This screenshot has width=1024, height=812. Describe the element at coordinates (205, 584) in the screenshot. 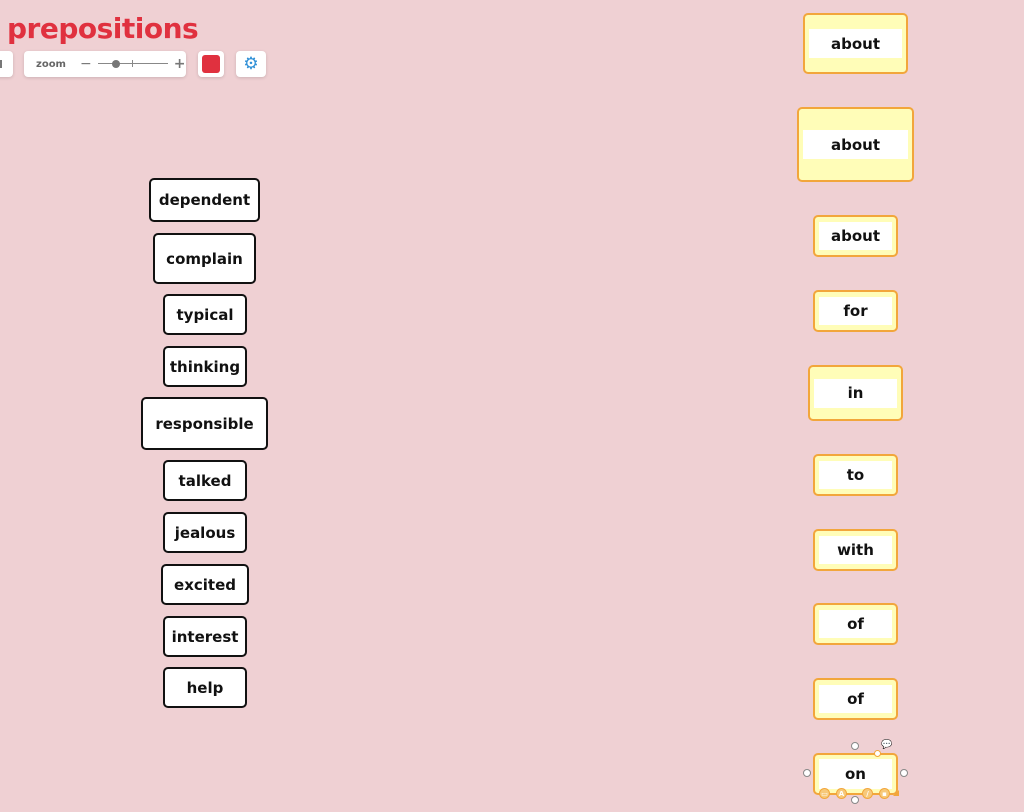

I see `word-card: excited` at that location.